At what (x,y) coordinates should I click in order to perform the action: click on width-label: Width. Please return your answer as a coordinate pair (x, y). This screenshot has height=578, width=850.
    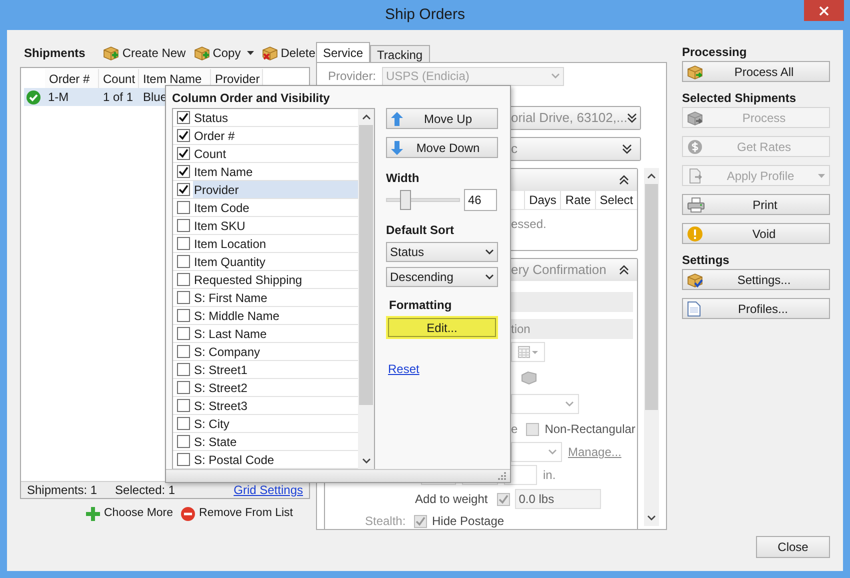
    Looking at the image, I should click on (403, 178).